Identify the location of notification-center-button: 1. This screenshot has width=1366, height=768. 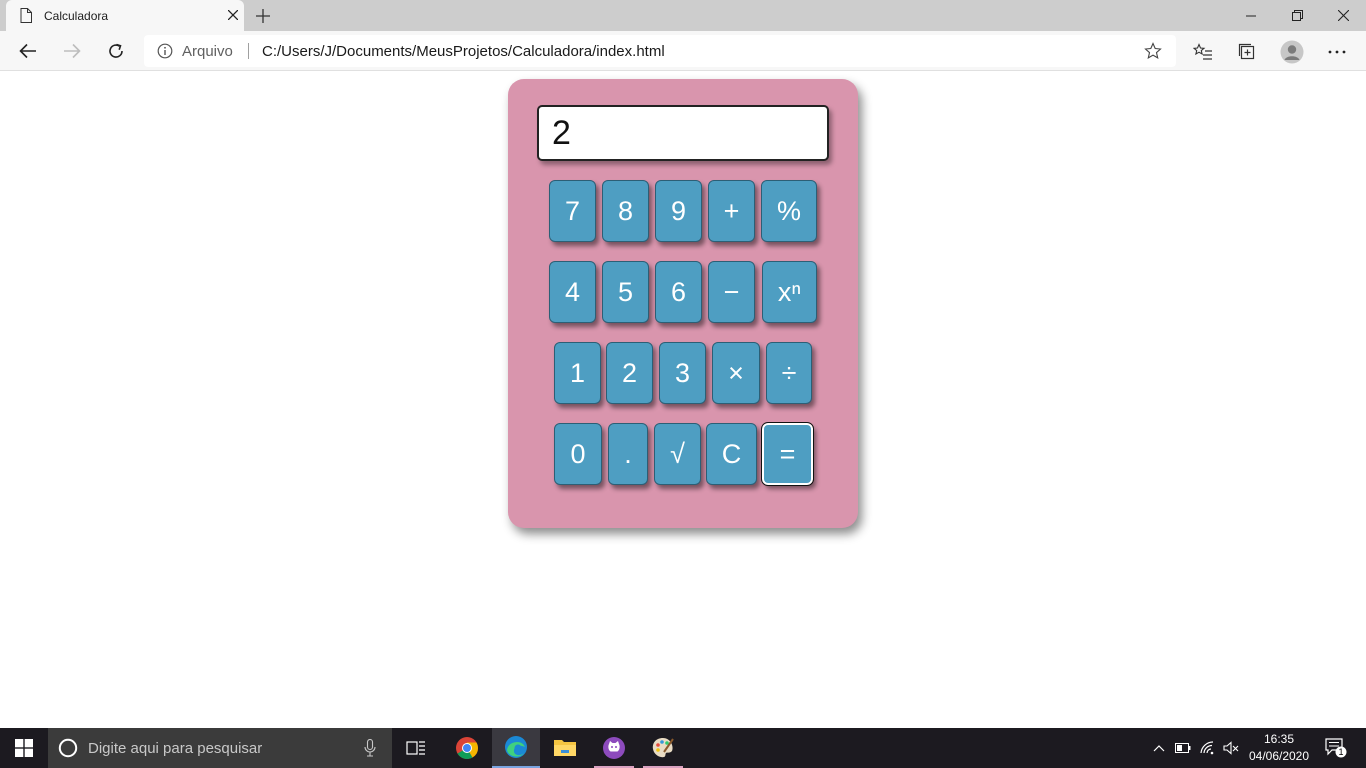
(1336, 748).